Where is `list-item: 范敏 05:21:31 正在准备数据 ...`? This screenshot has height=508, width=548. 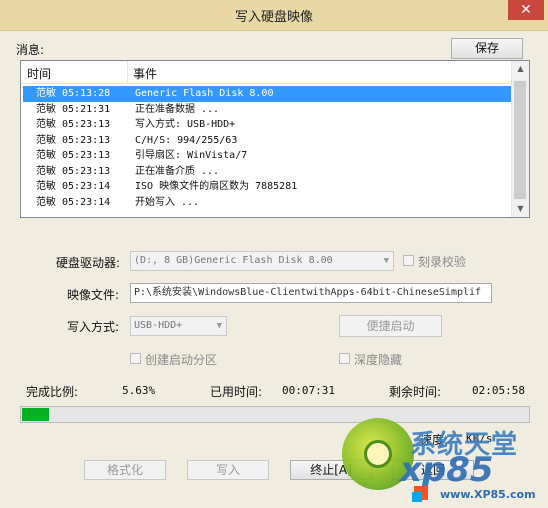 list-item: 范敏 05:21:31 正在准备数据 ... is located at coordinates (267, 110).